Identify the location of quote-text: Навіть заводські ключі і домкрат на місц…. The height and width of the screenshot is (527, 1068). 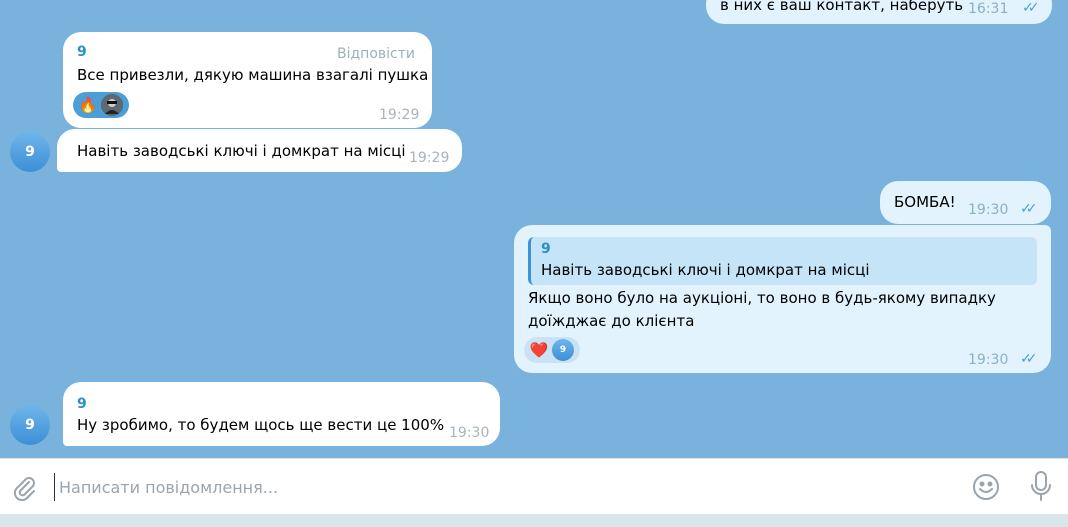
(705, 270).